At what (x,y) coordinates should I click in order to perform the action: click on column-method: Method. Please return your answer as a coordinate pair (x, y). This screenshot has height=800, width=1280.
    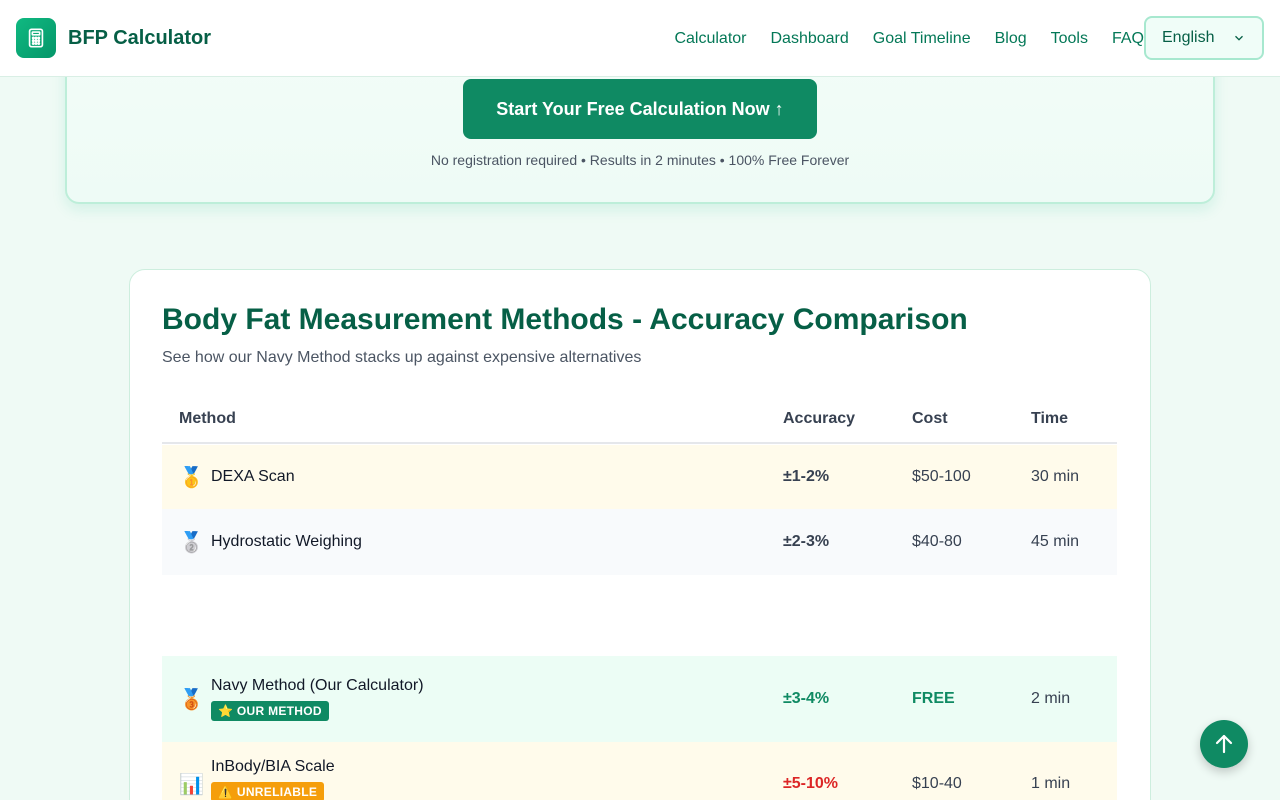
    Looking at the image, I should click on (207, 418).